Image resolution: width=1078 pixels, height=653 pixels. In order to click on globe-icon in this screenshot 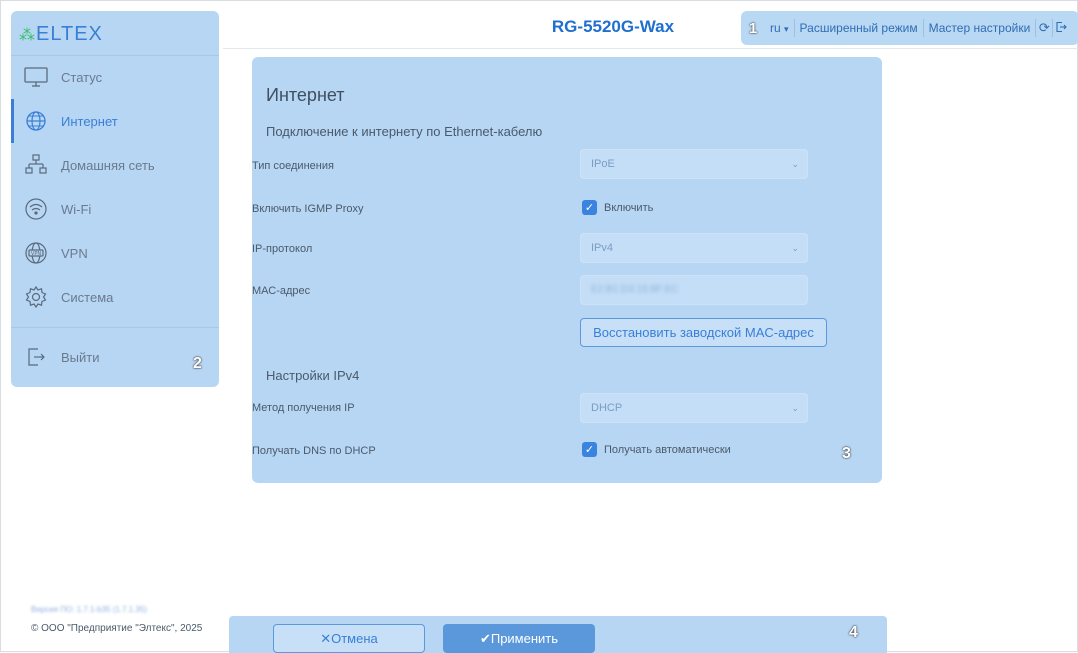, I will do `click(36, 121)`.